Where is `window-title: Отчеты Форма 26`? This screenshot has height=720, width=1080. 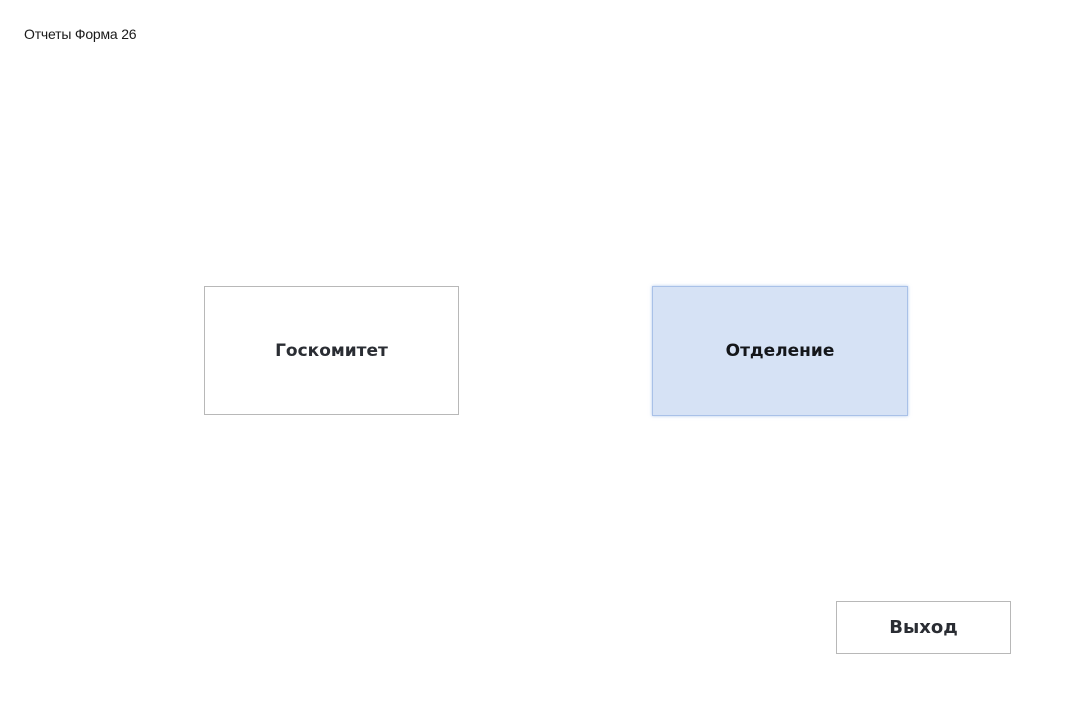
window-title: Отчеты Форма 26 is located at coordinates (80, 34).